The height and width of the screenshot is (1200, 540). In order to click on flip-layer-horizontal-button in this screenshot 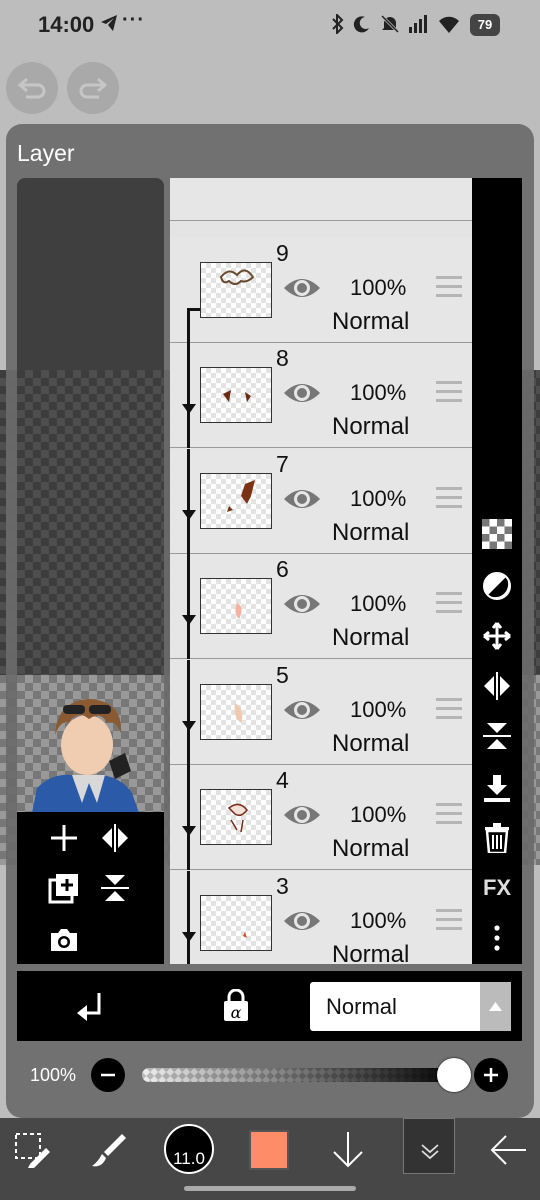, I will do `click(115, 838)`.